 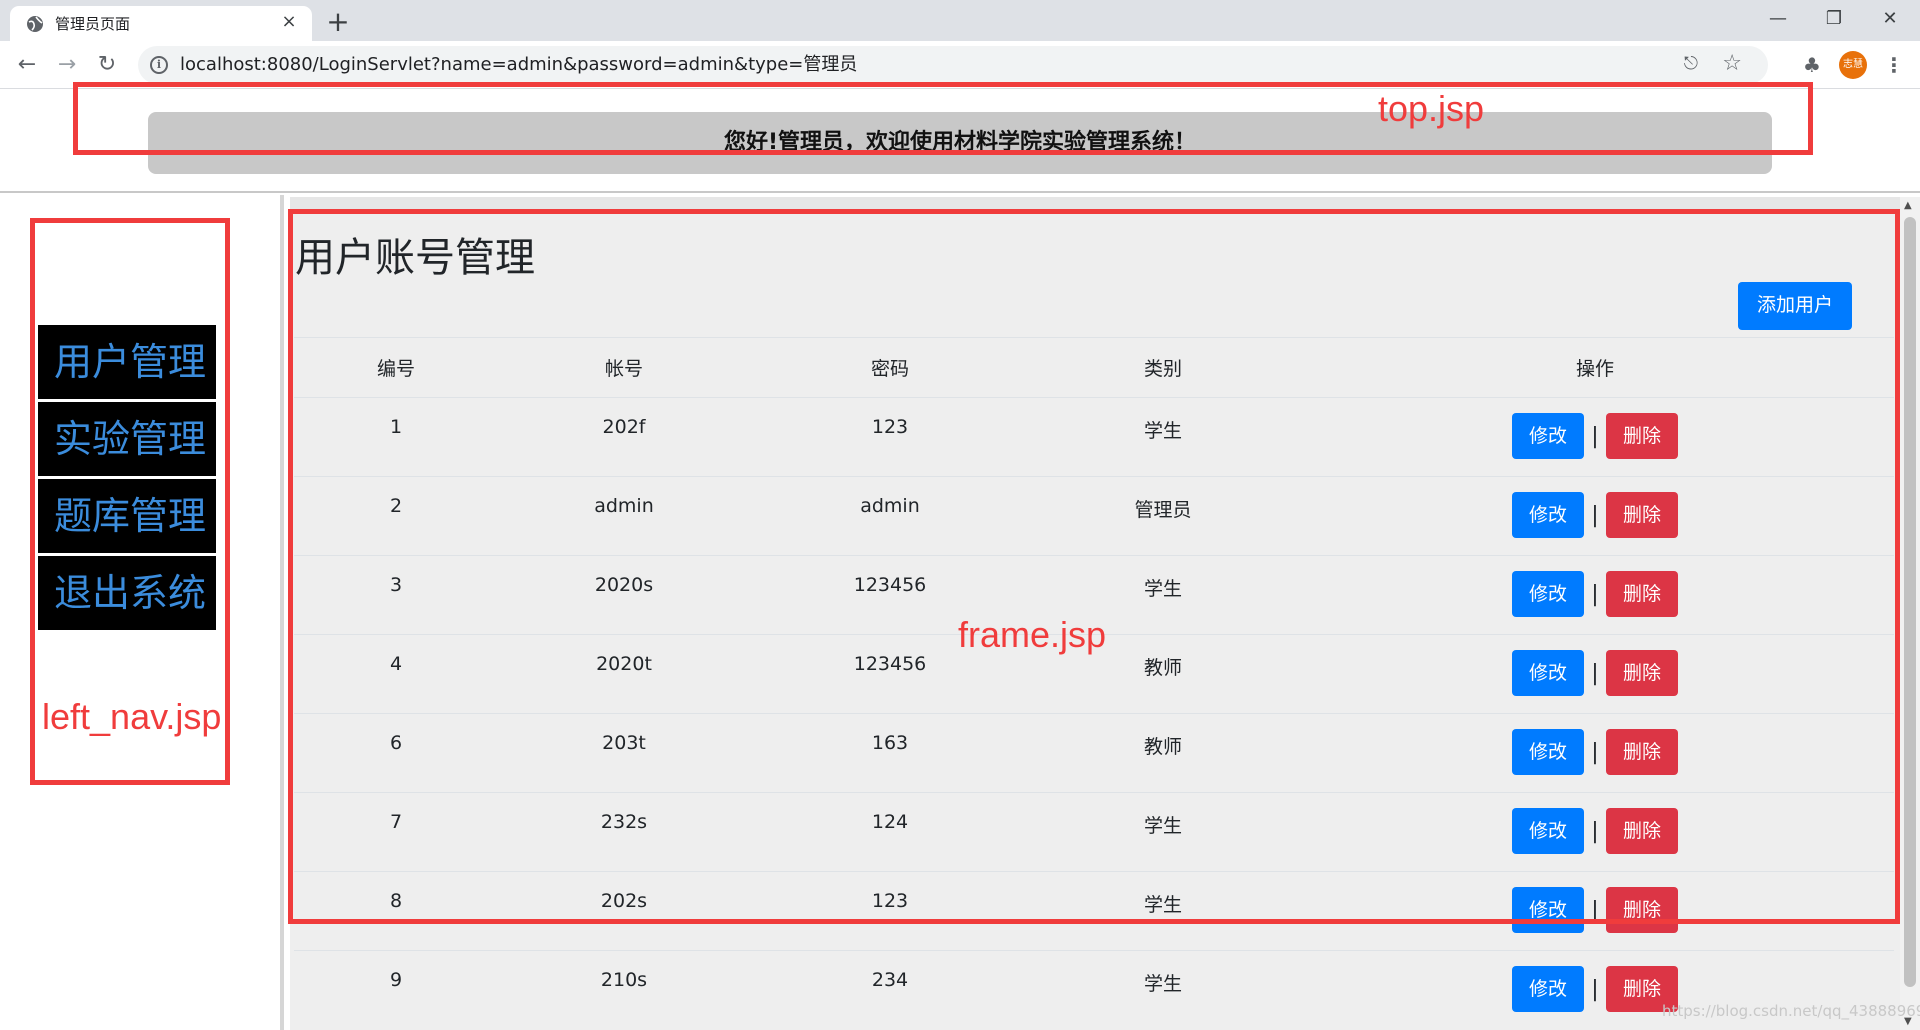 I want to click on watermark: https://blog.csdn.net/qq_43888969, so click(x=1791, y=1011).